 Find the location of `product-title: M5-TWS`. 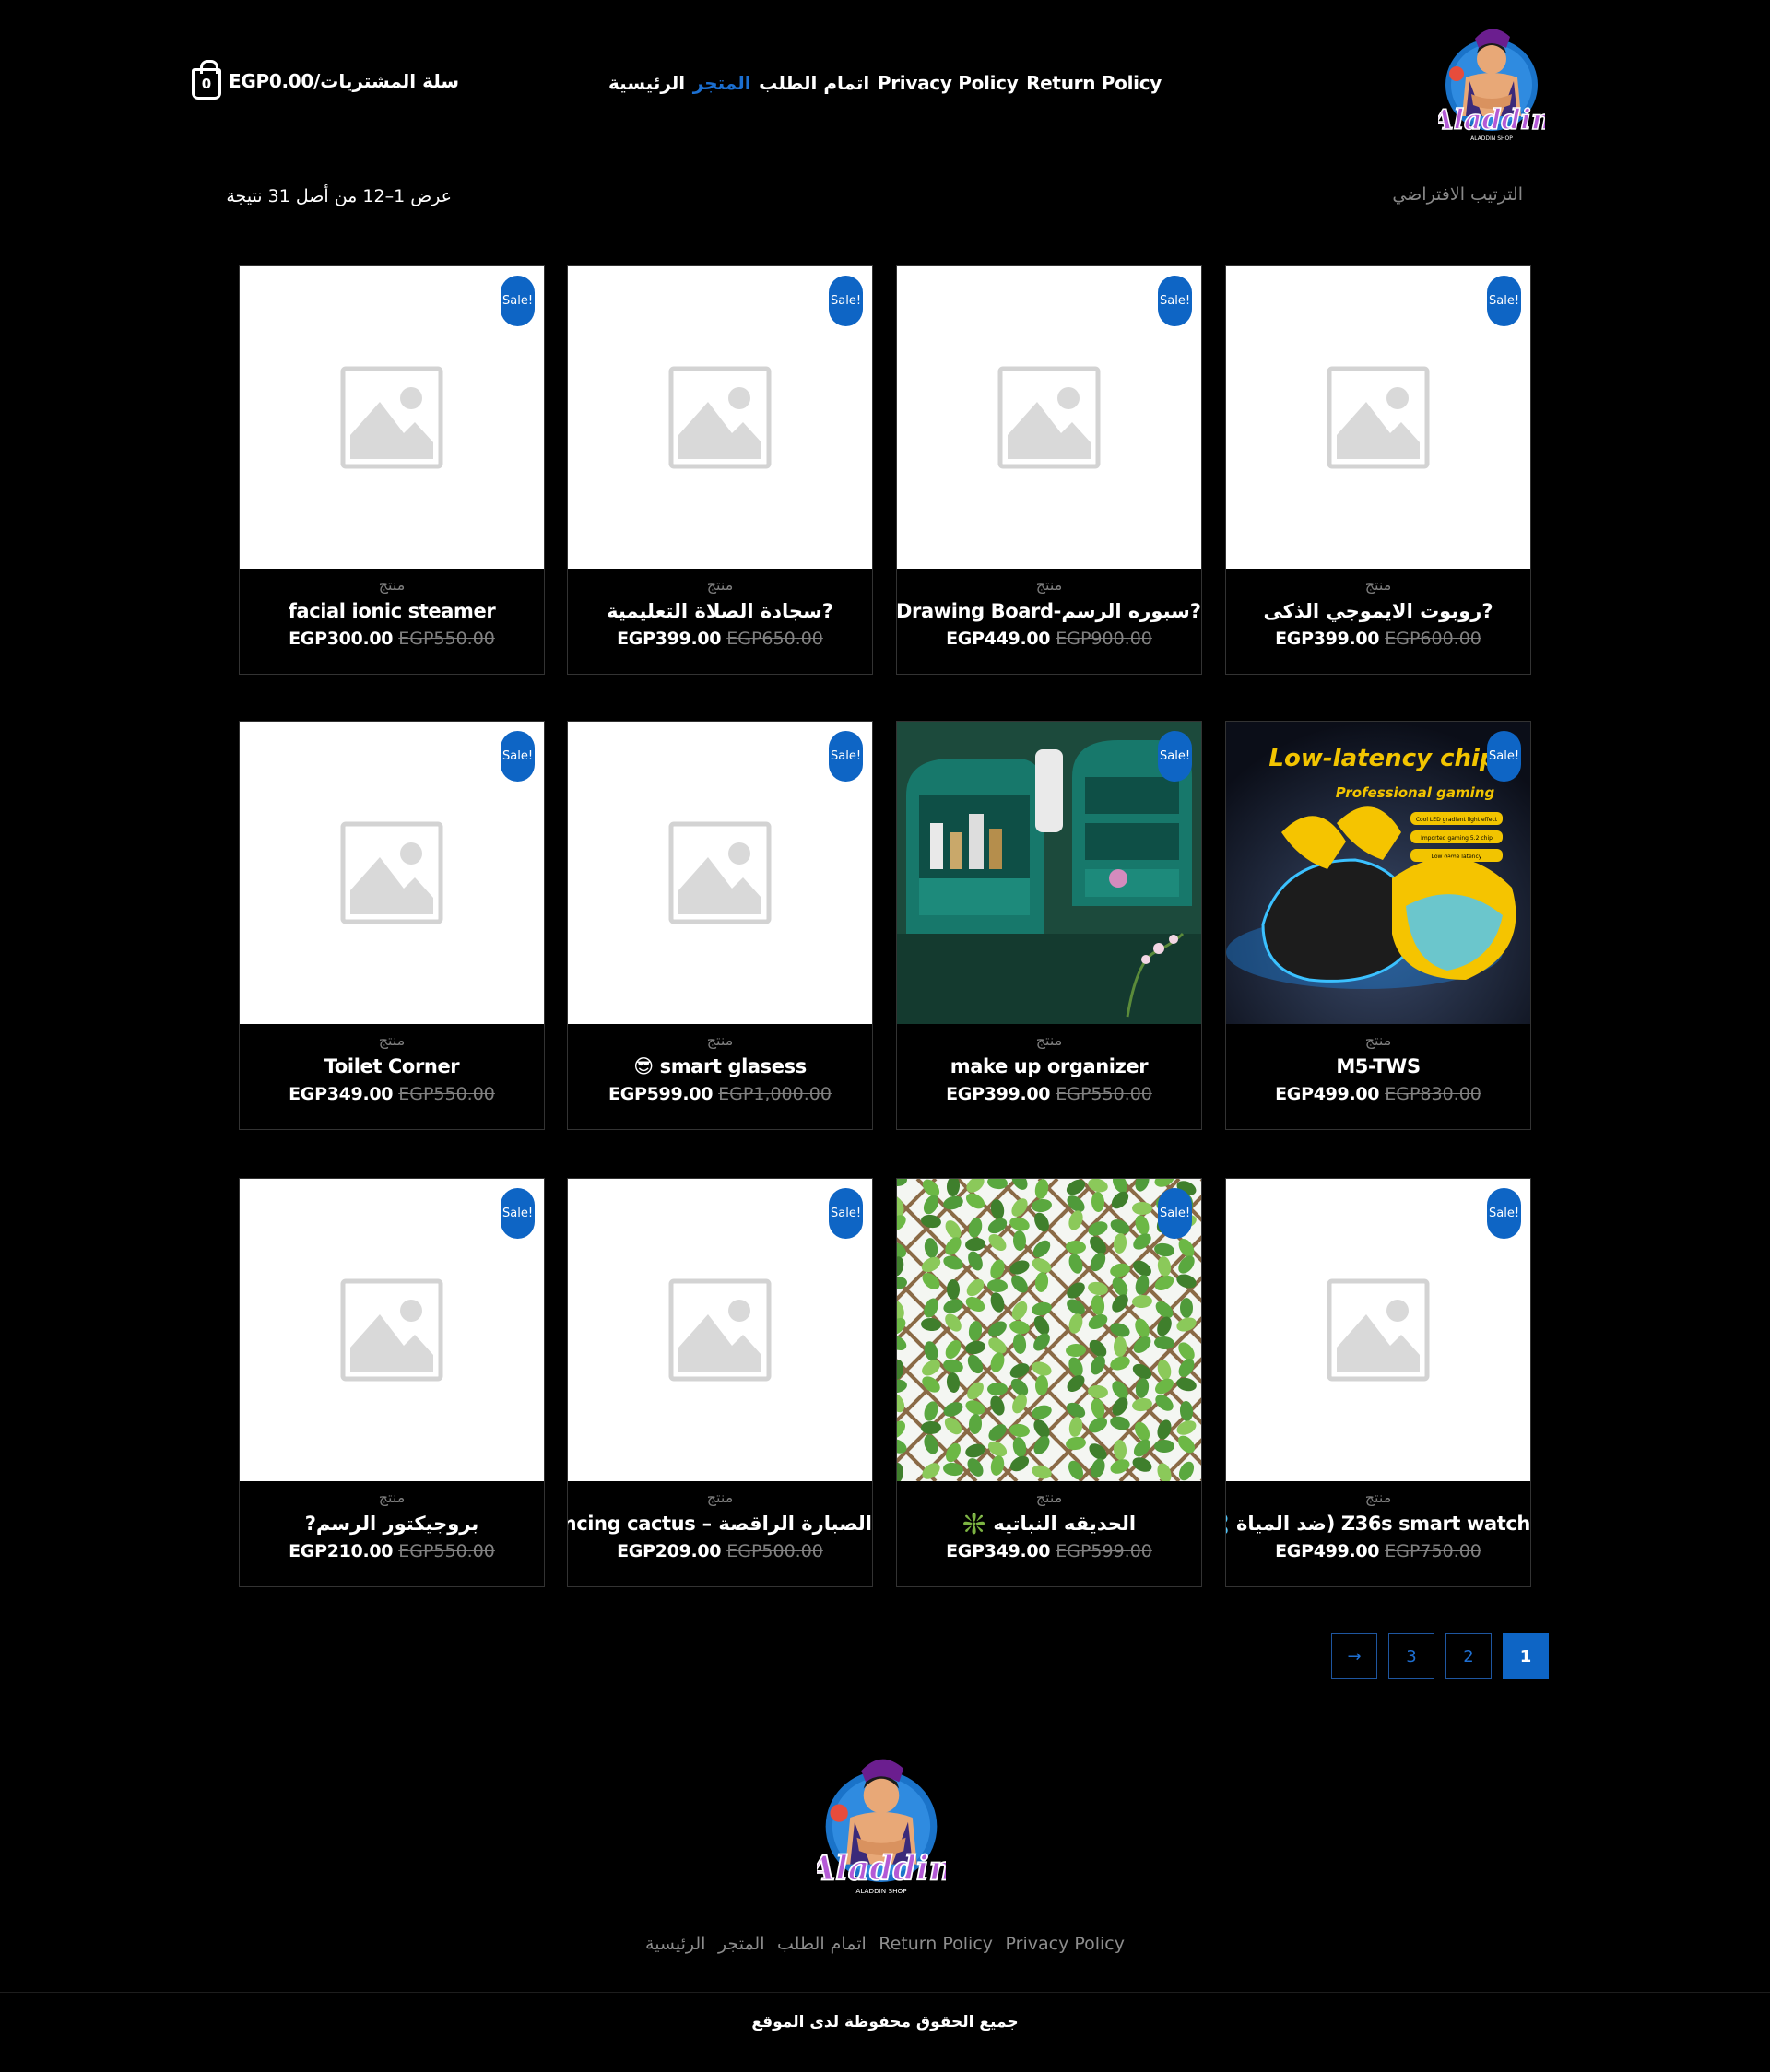

product-title: M5-TWS is located at coordinates (1378, 1066).